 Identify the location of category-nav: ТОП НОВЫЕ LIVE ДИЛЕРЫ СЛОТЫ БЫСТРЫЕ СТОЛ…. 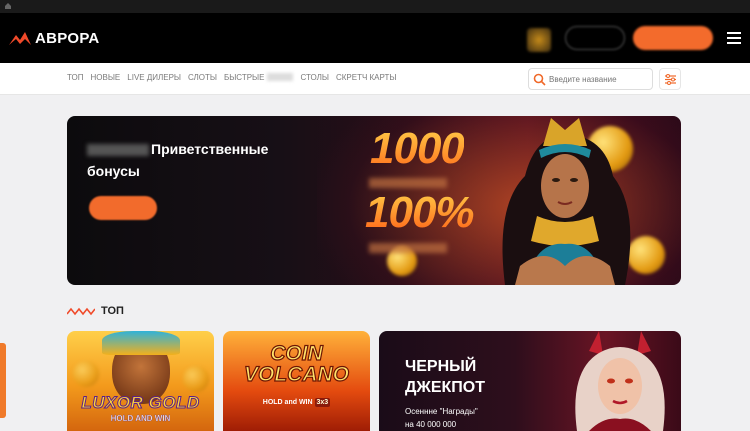
(375, 79).